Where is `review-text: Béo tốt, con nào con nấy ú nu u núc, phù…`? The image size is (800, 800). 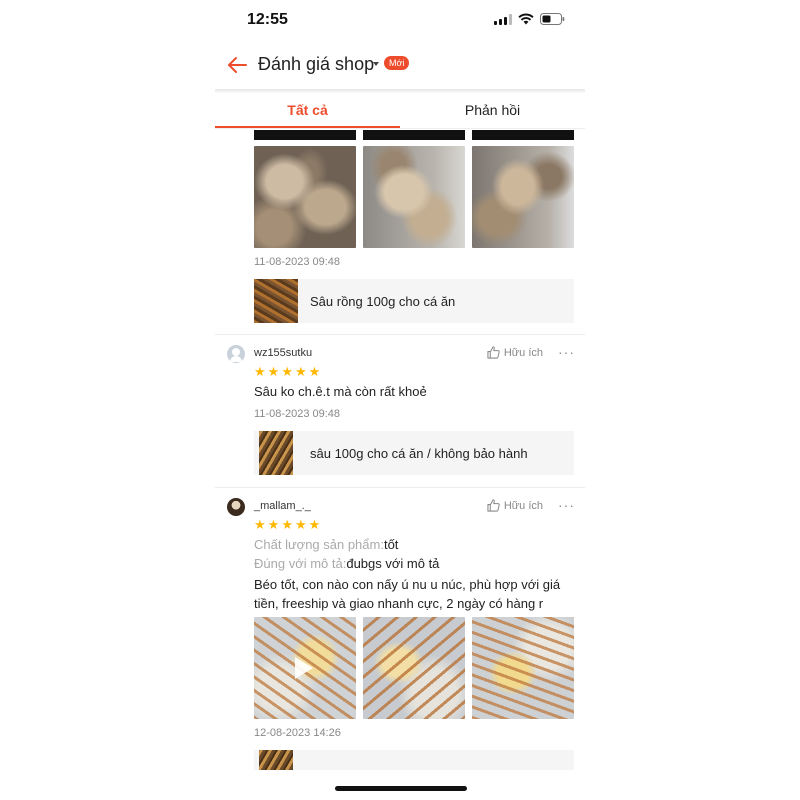 review-text: Béo tốt, con nào con nấy ú nu u núc, phù… is located at coordinates (407, 594).